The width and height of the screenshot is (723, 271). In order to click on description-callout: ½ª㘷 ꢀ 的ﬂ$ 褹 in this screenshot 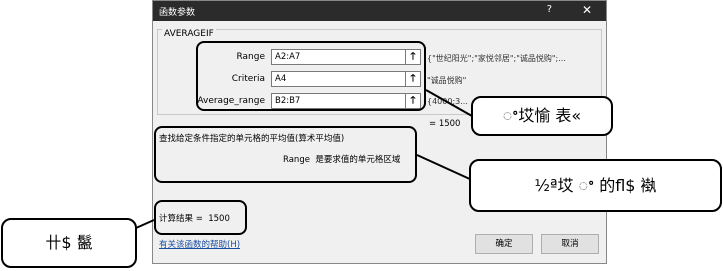, I will do `click(595, 185)`.